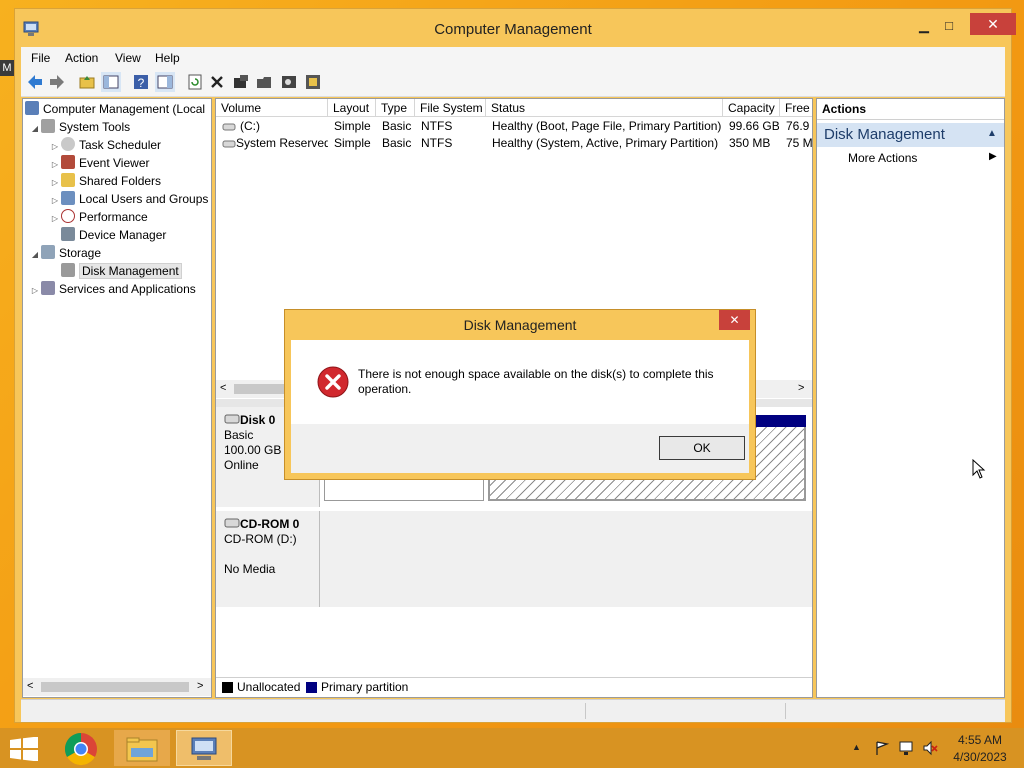 The height and width of the screenshot is (768, 1024). What do you see at coordinates (930, 748) in the screenshot?
I see `volume-muted-icon` at bounding box center [930, 748].